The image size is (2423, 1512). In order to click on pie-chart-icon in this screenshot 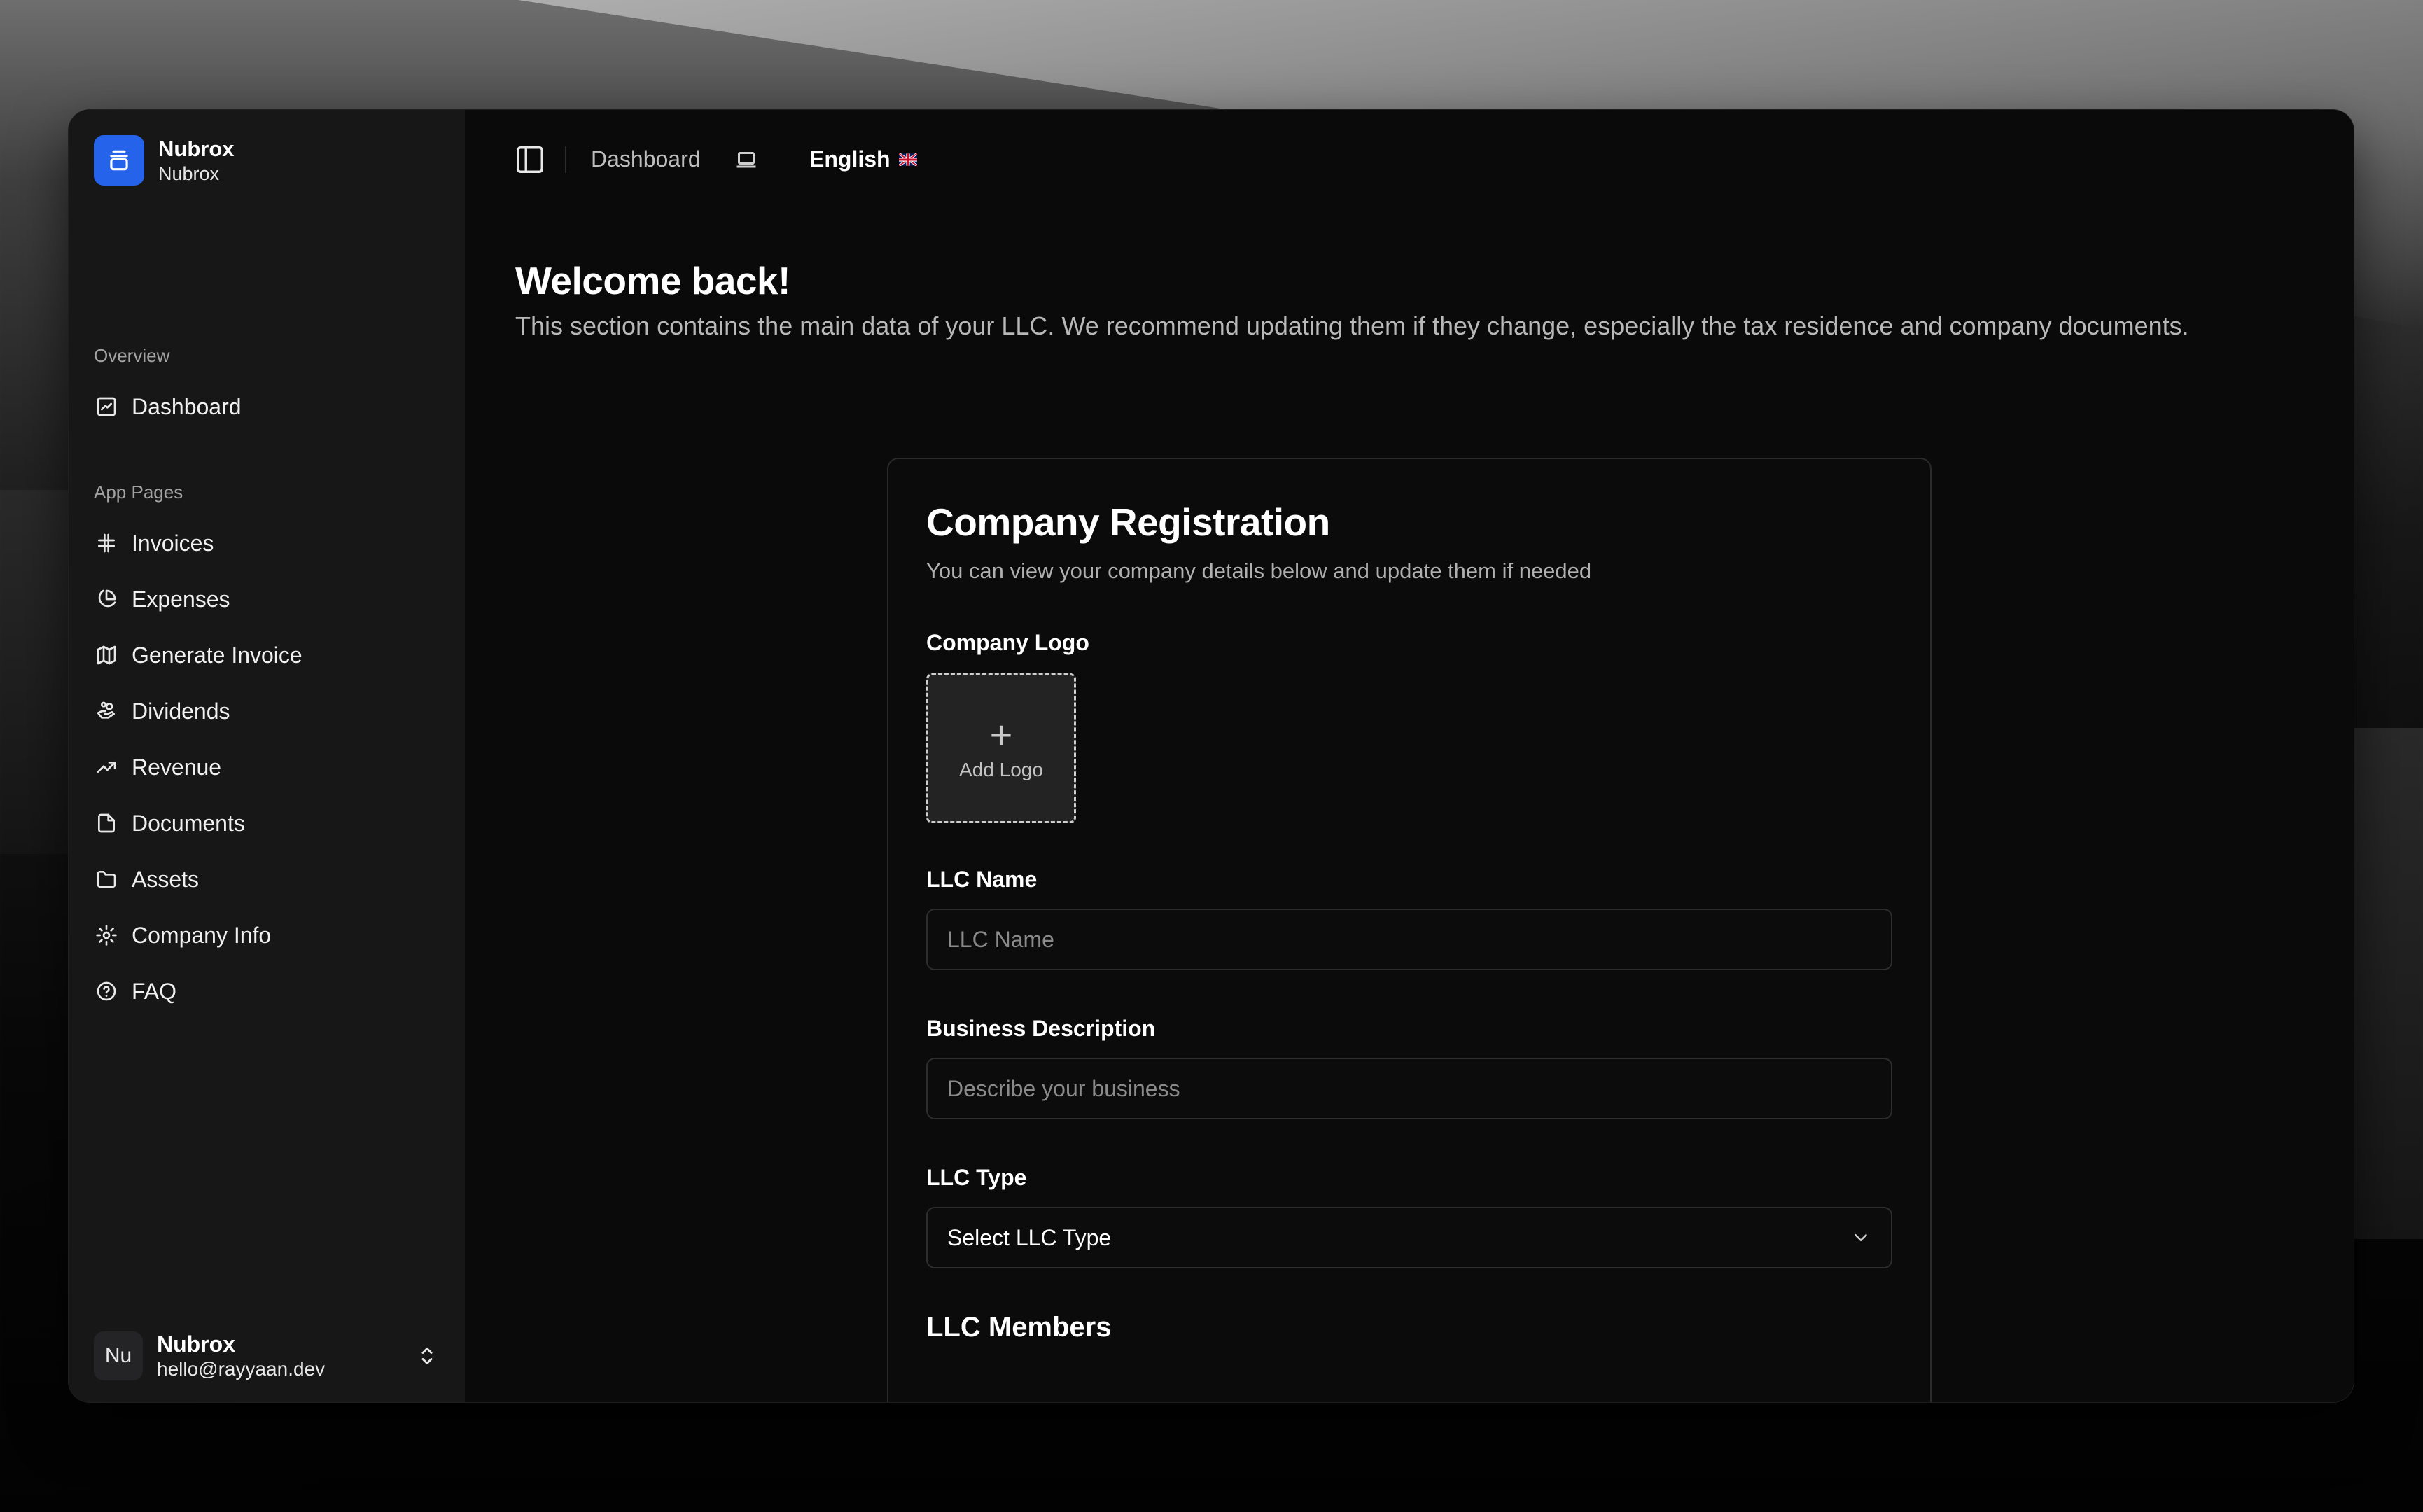, I will do `click(106, 599)`.